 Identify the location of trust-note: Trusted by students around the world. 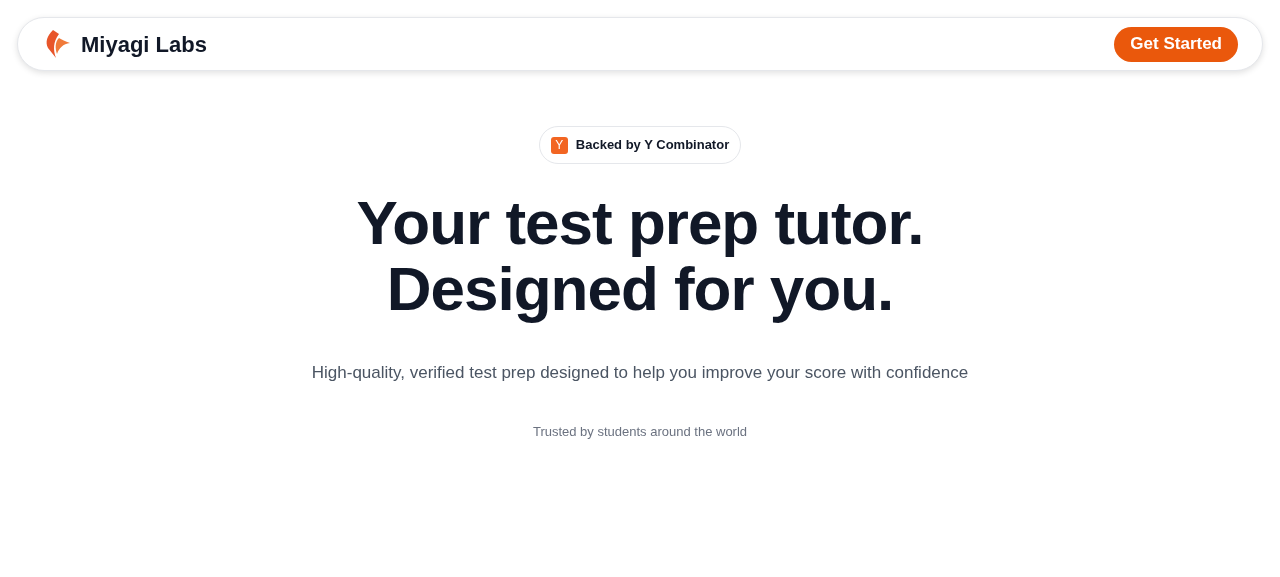
(640, 431).